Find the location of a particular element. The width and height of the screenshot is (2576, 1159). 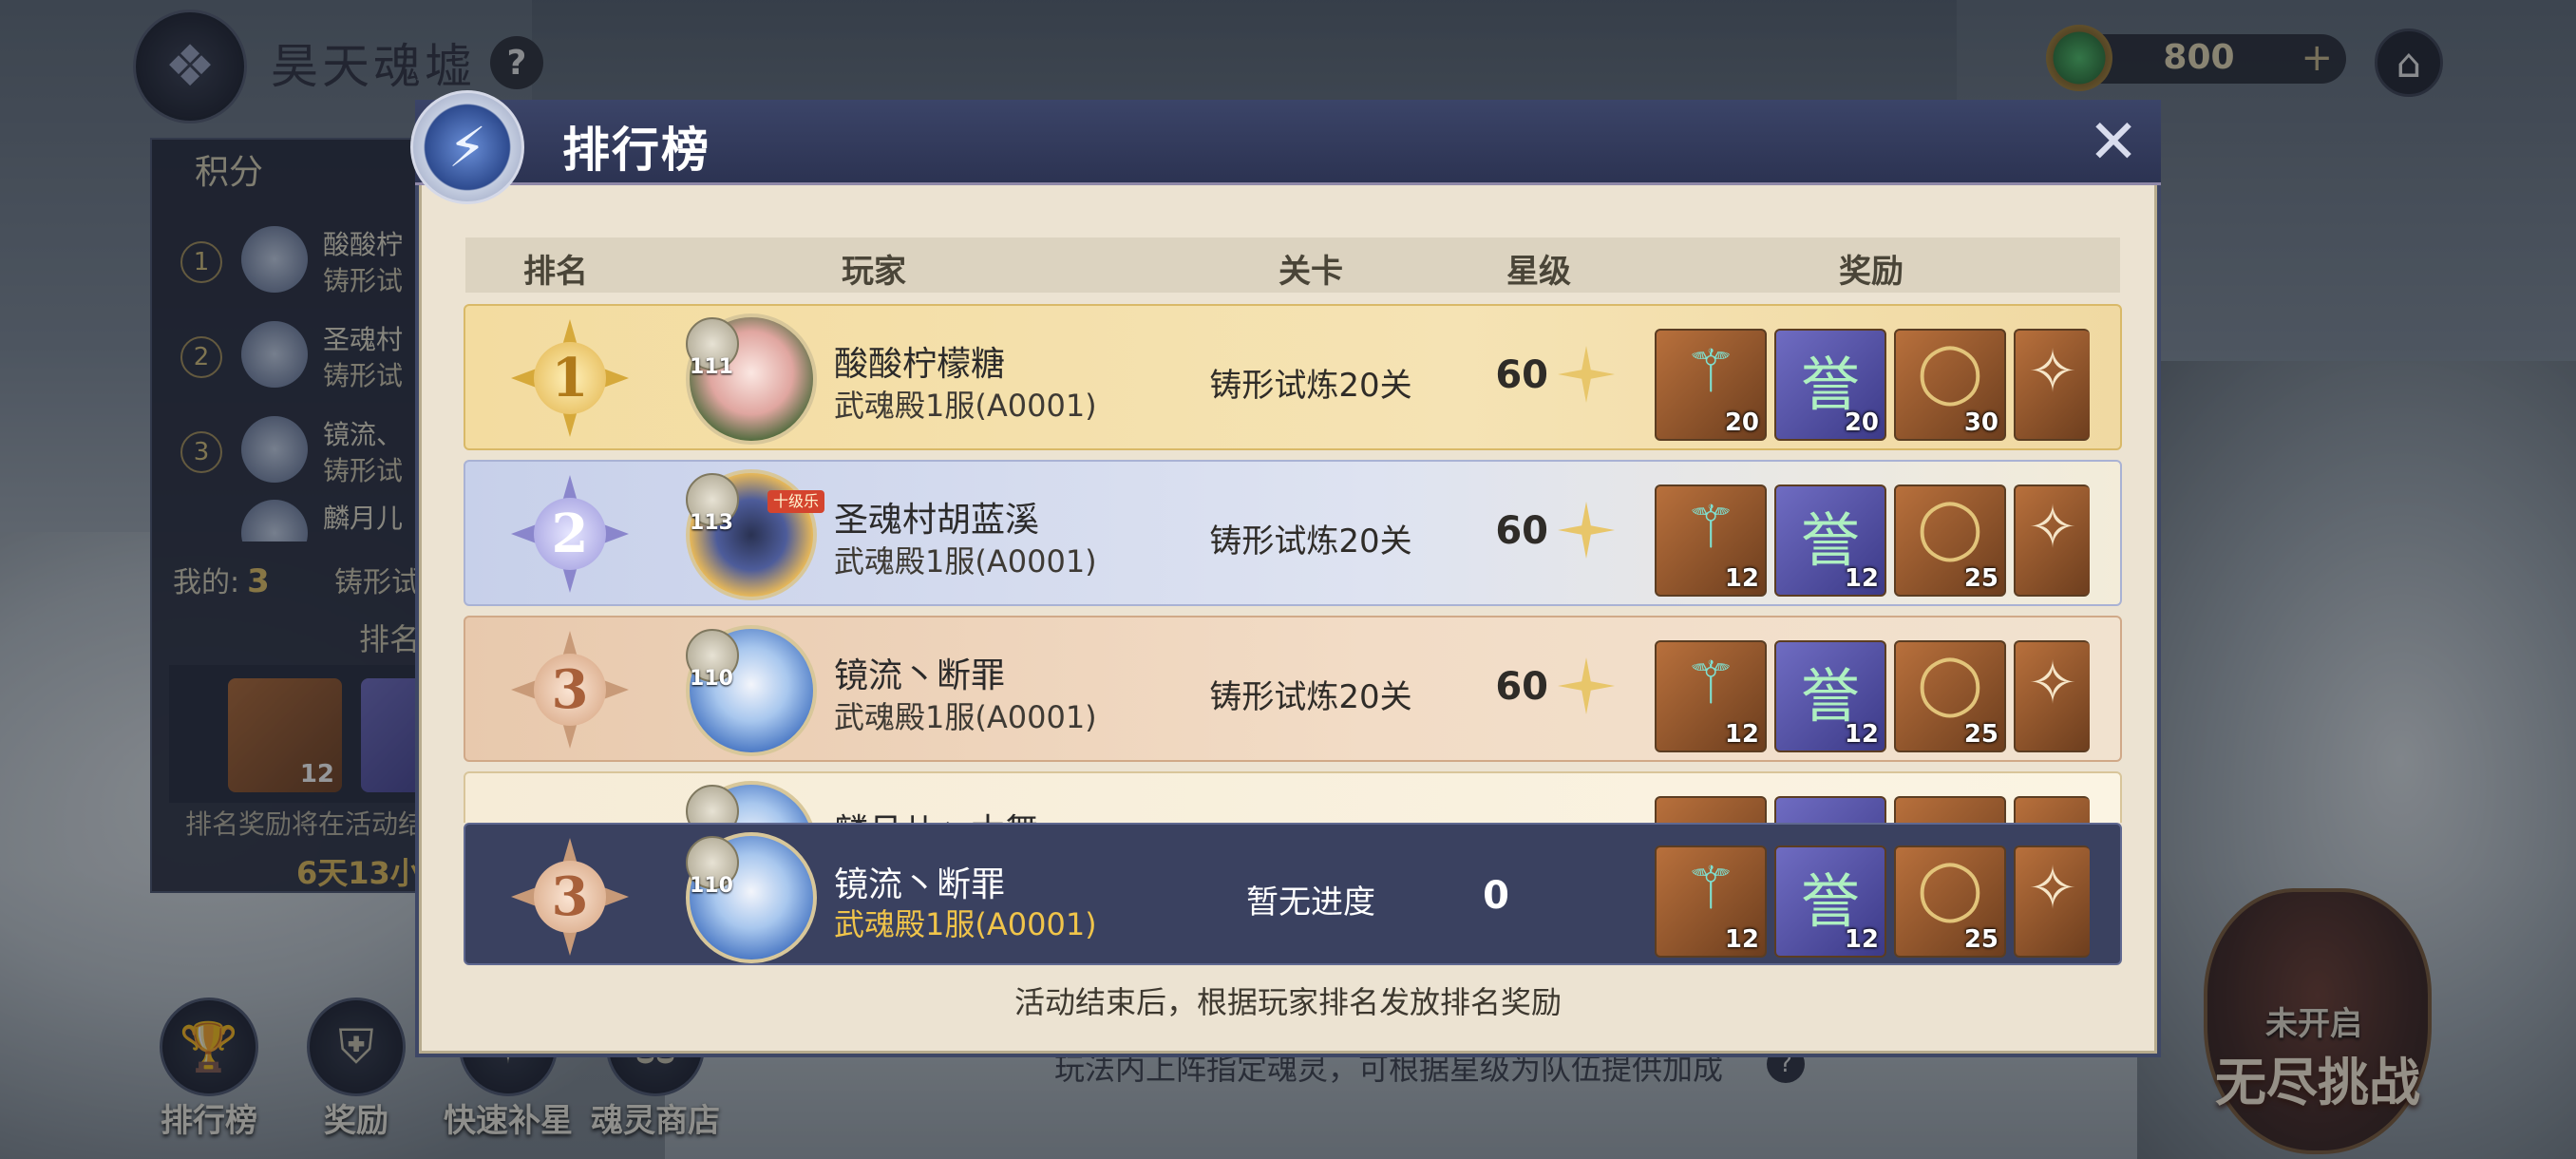

reward-item: ◯ 30 is located at coordinates (1950, 385).